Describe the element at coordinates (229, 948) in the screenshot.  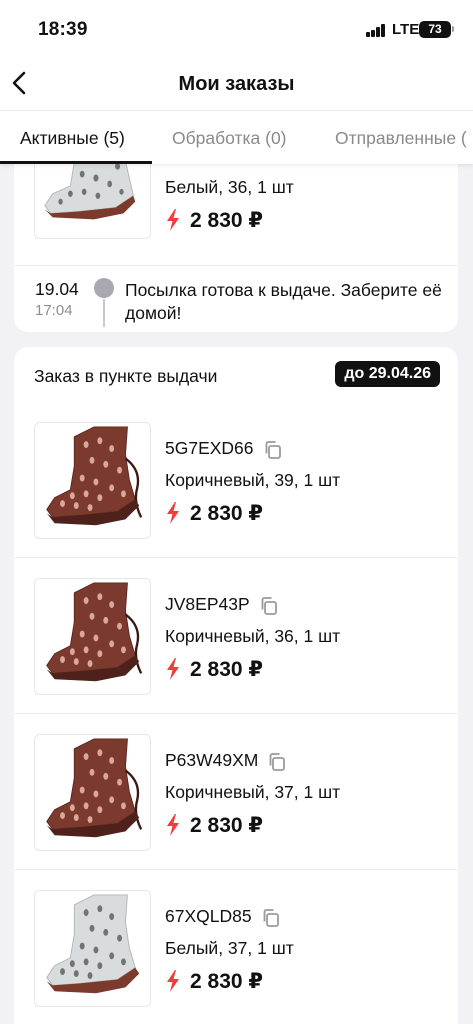
I see `product-variant: Белый, 37, 1 шт` at that location.